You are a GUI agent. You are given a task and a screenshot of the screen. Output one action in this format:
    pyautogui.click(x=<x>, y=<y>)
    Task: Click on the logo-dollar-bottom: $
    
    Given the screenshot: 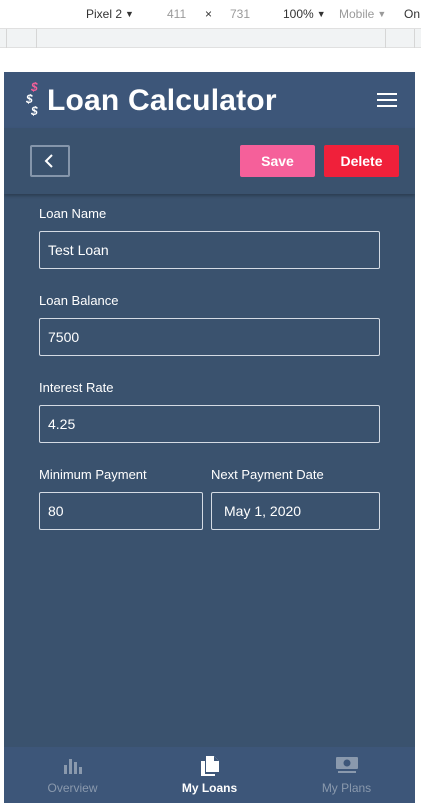 What is the action you would take?
    pyautogui.click(x=34, y=111)
    